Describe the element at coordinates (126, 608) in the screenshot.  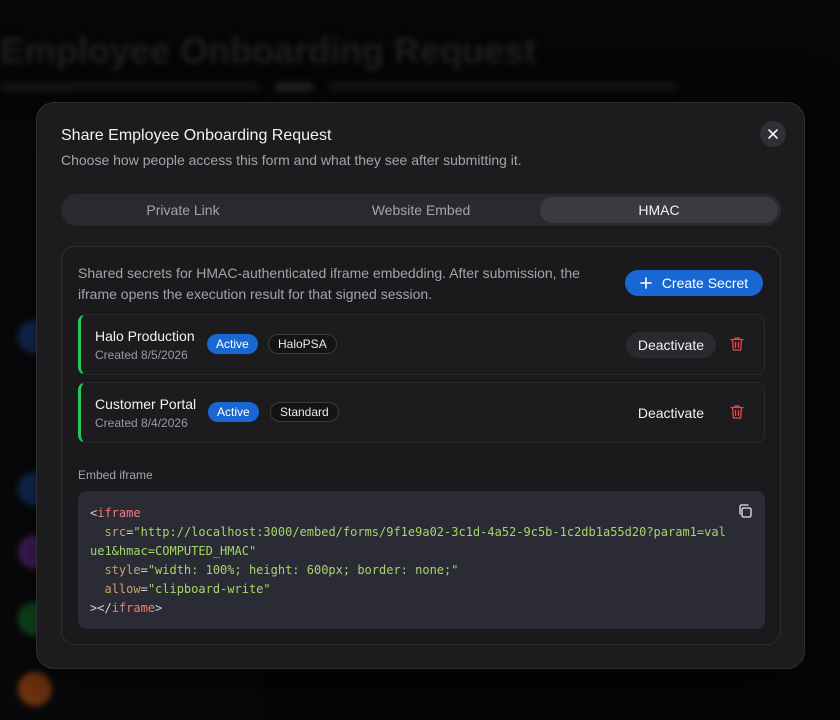
I see `code-line: ></iframe>` at that location.